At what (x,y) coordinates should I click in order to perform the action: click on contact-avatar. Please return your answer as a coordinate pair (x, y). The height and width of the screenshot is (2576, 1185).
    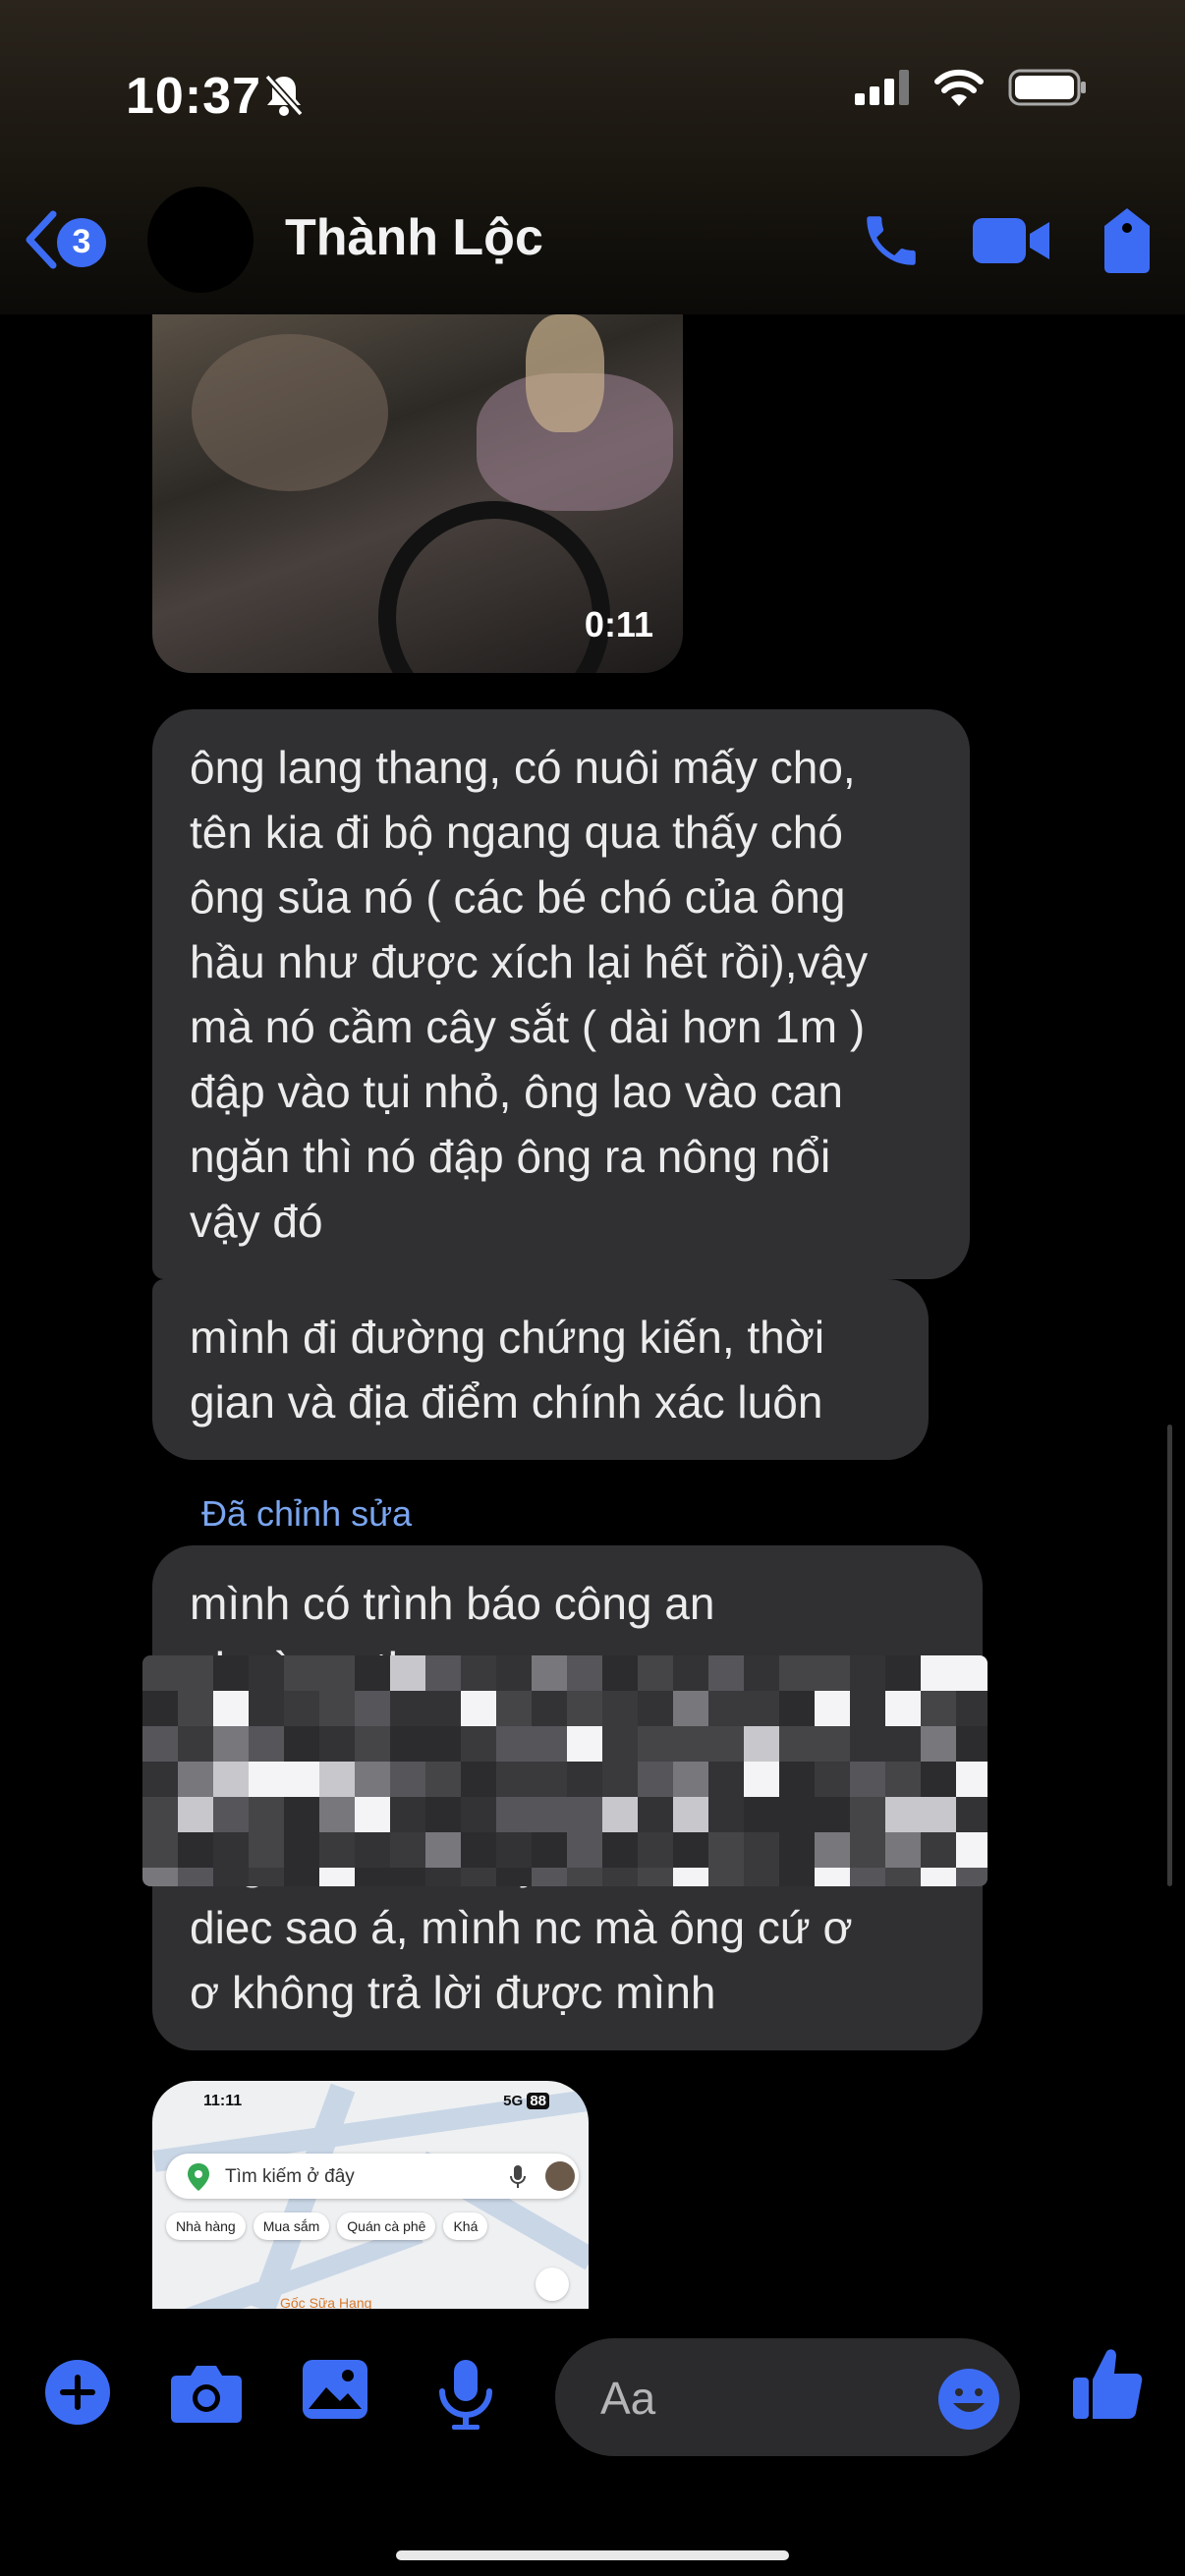
    Looking at the image, I should click on (200, 240).